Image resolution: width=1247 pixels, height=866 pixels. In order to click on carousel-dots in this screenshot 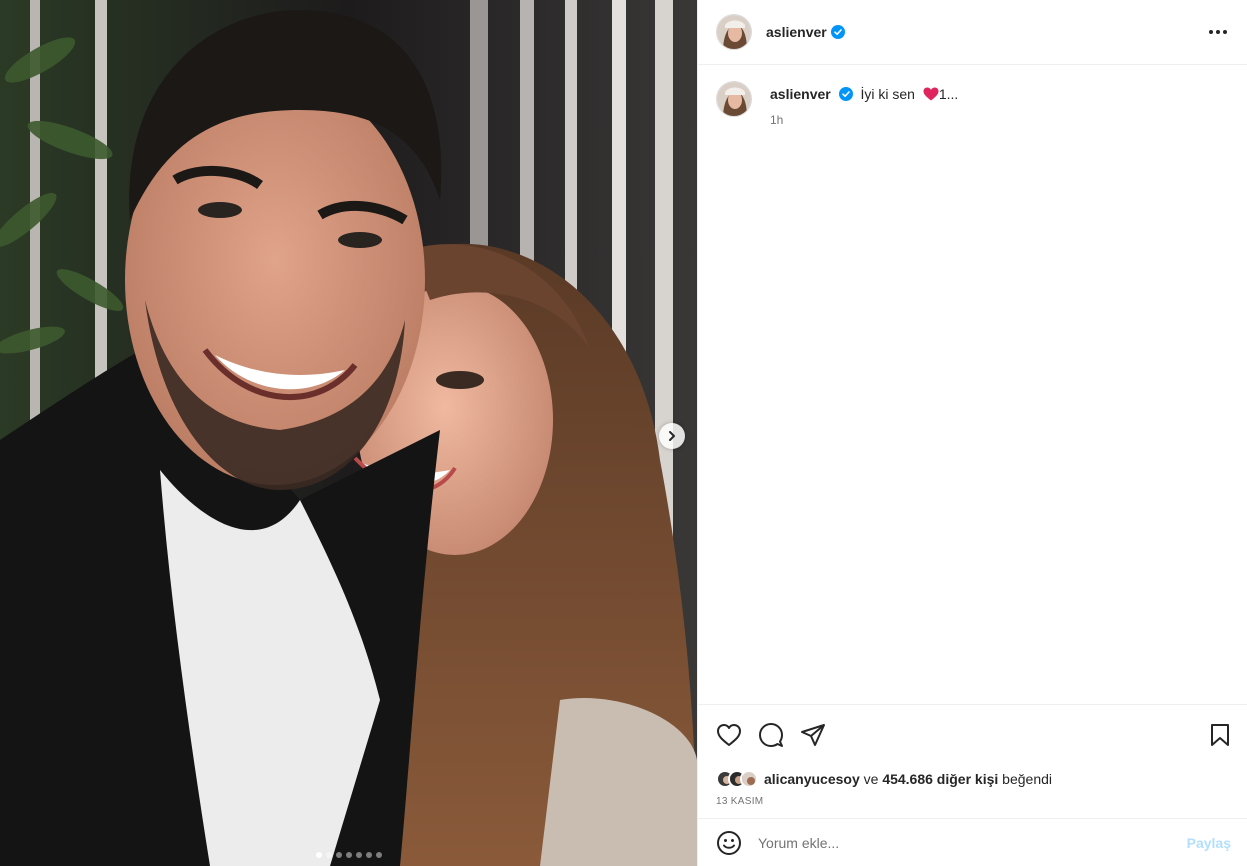, I will do `click(348, 855)`.